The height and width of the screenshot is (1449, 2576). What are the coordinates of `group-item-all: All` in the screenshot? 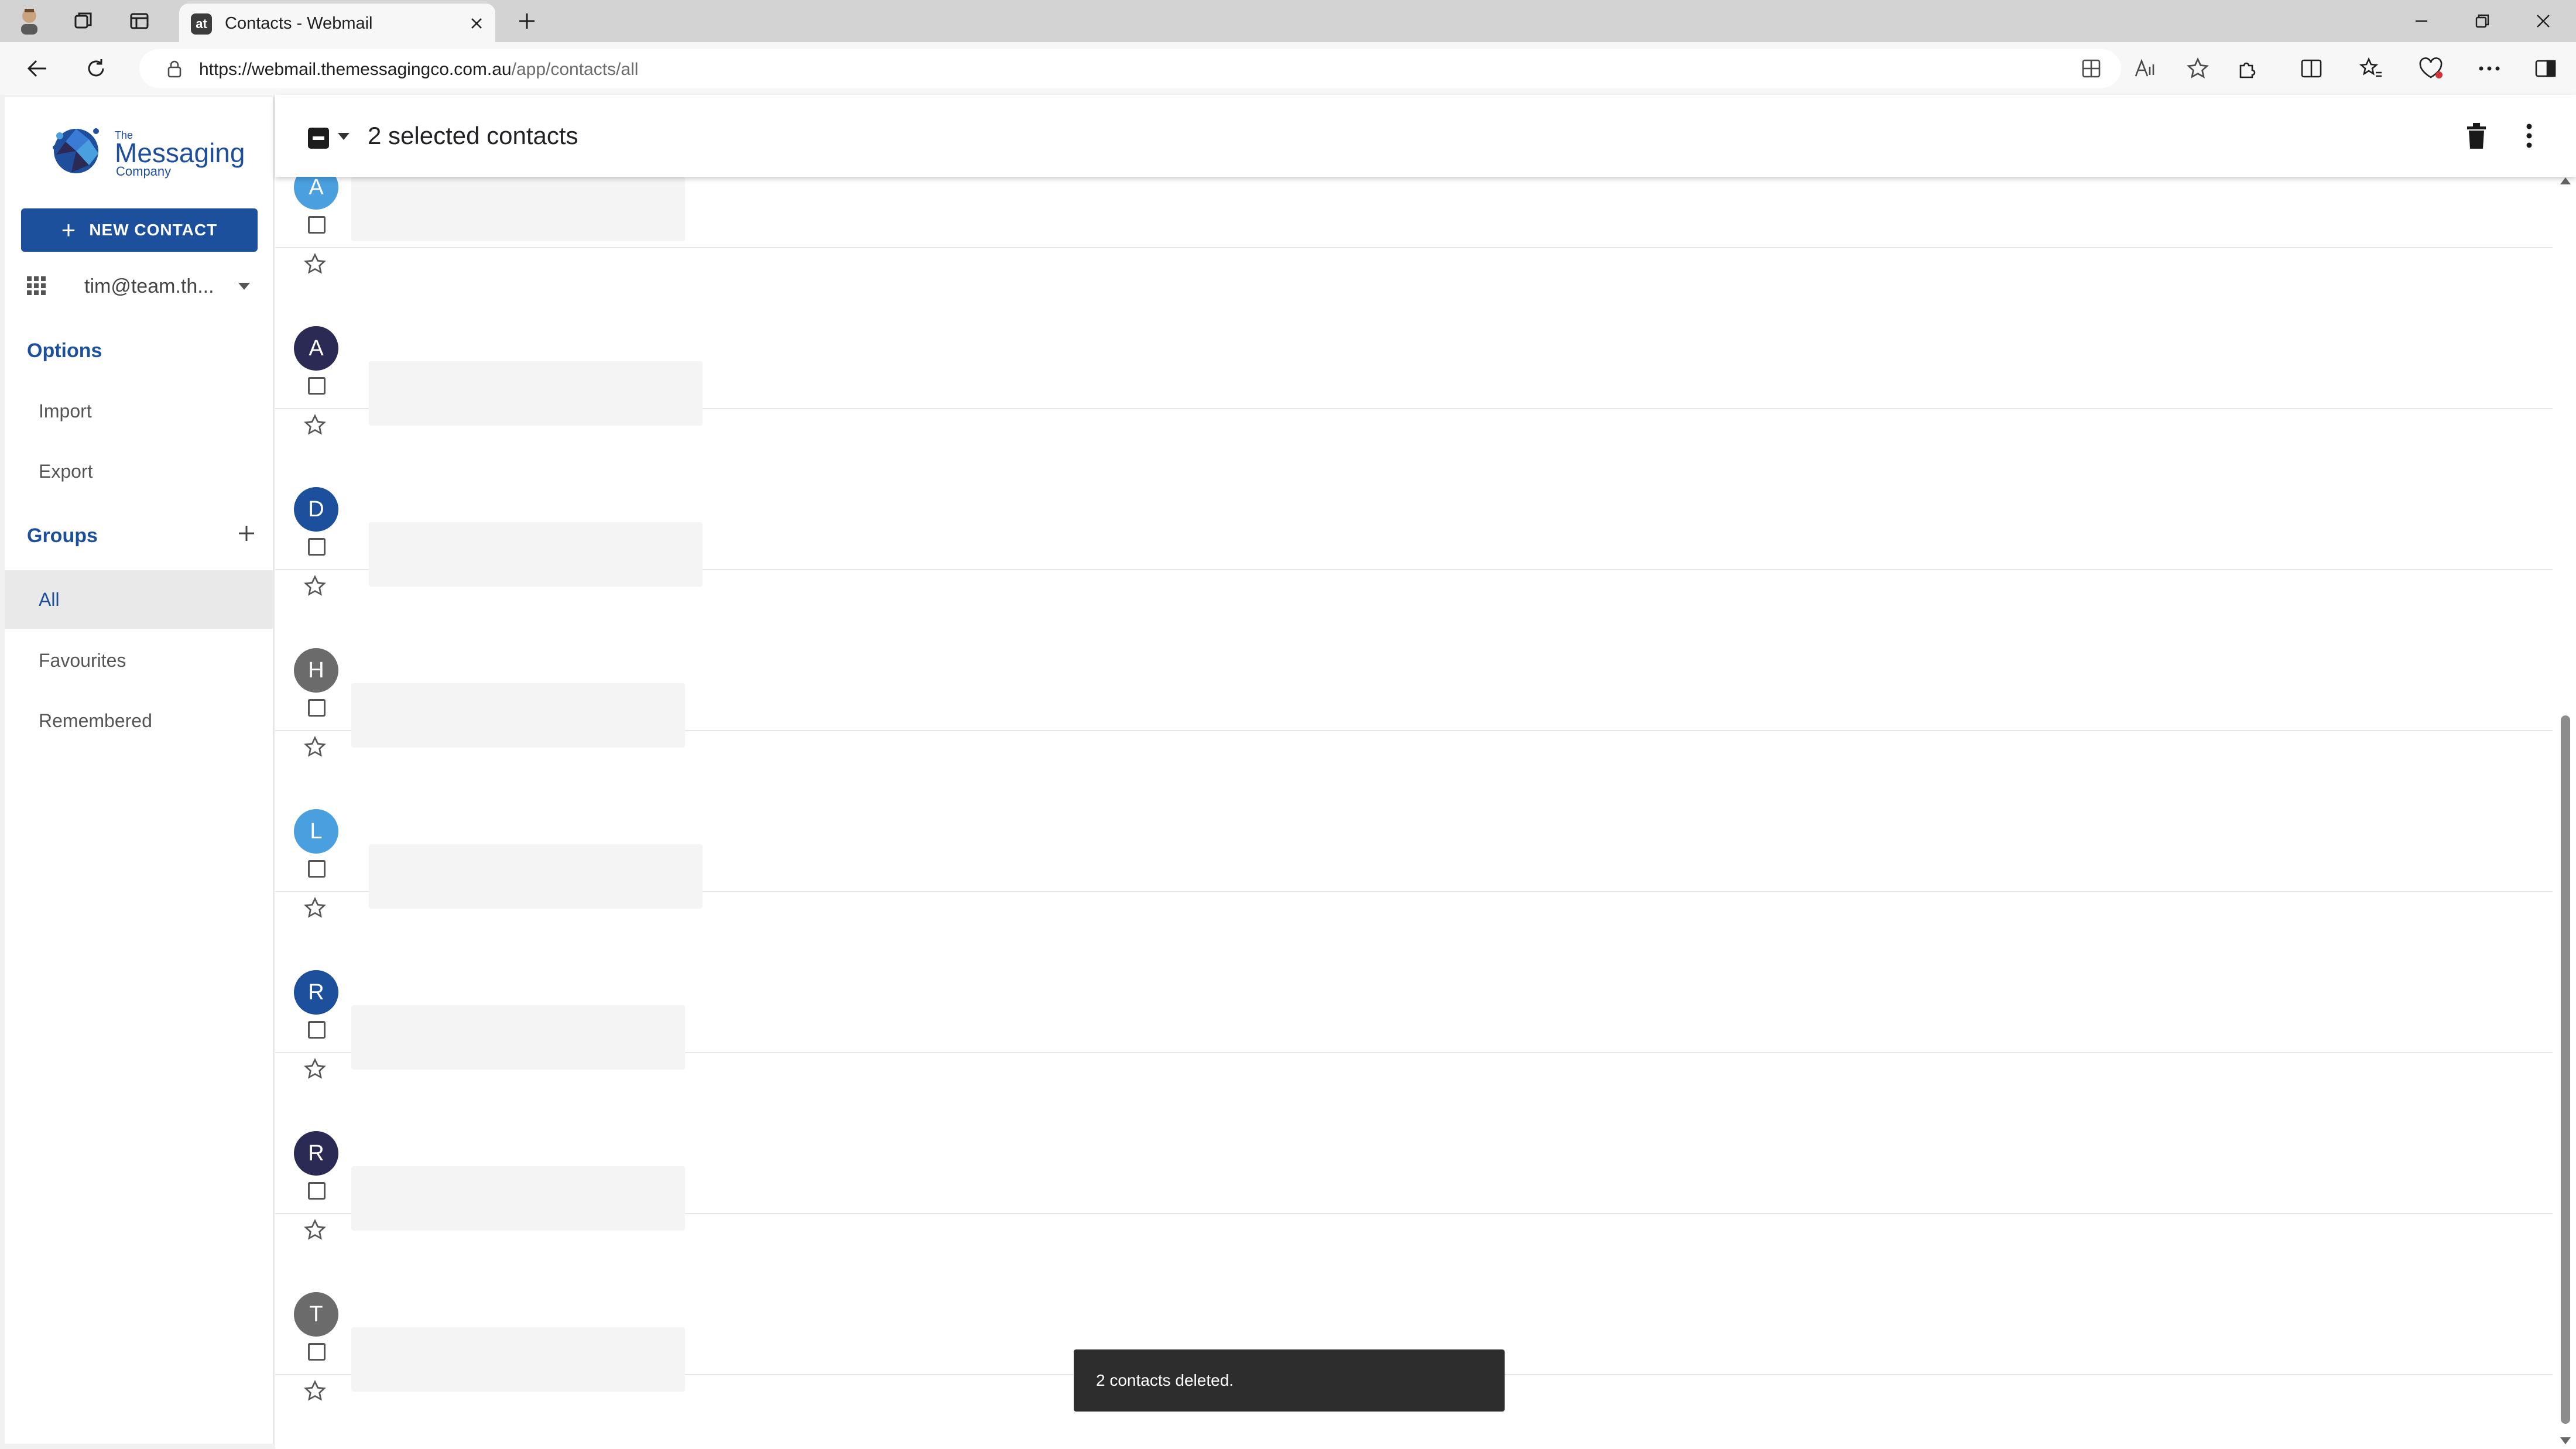 It's located at (139, 599).